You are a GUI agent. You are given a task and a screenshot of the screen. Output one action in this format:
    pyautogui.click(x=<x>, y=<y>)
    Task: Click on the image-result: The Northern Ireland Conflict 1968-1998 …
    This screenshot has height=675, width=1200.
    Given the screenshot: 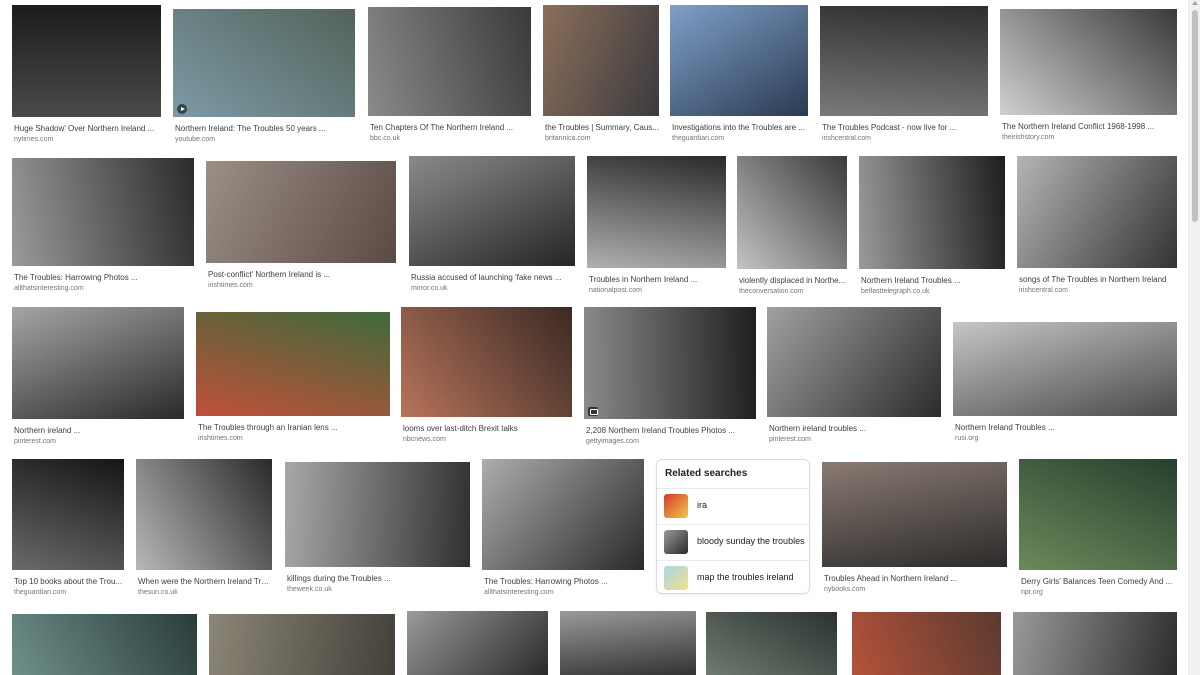 What is the action you would take?
    pyautogui.click(x=1088, y=76)
    